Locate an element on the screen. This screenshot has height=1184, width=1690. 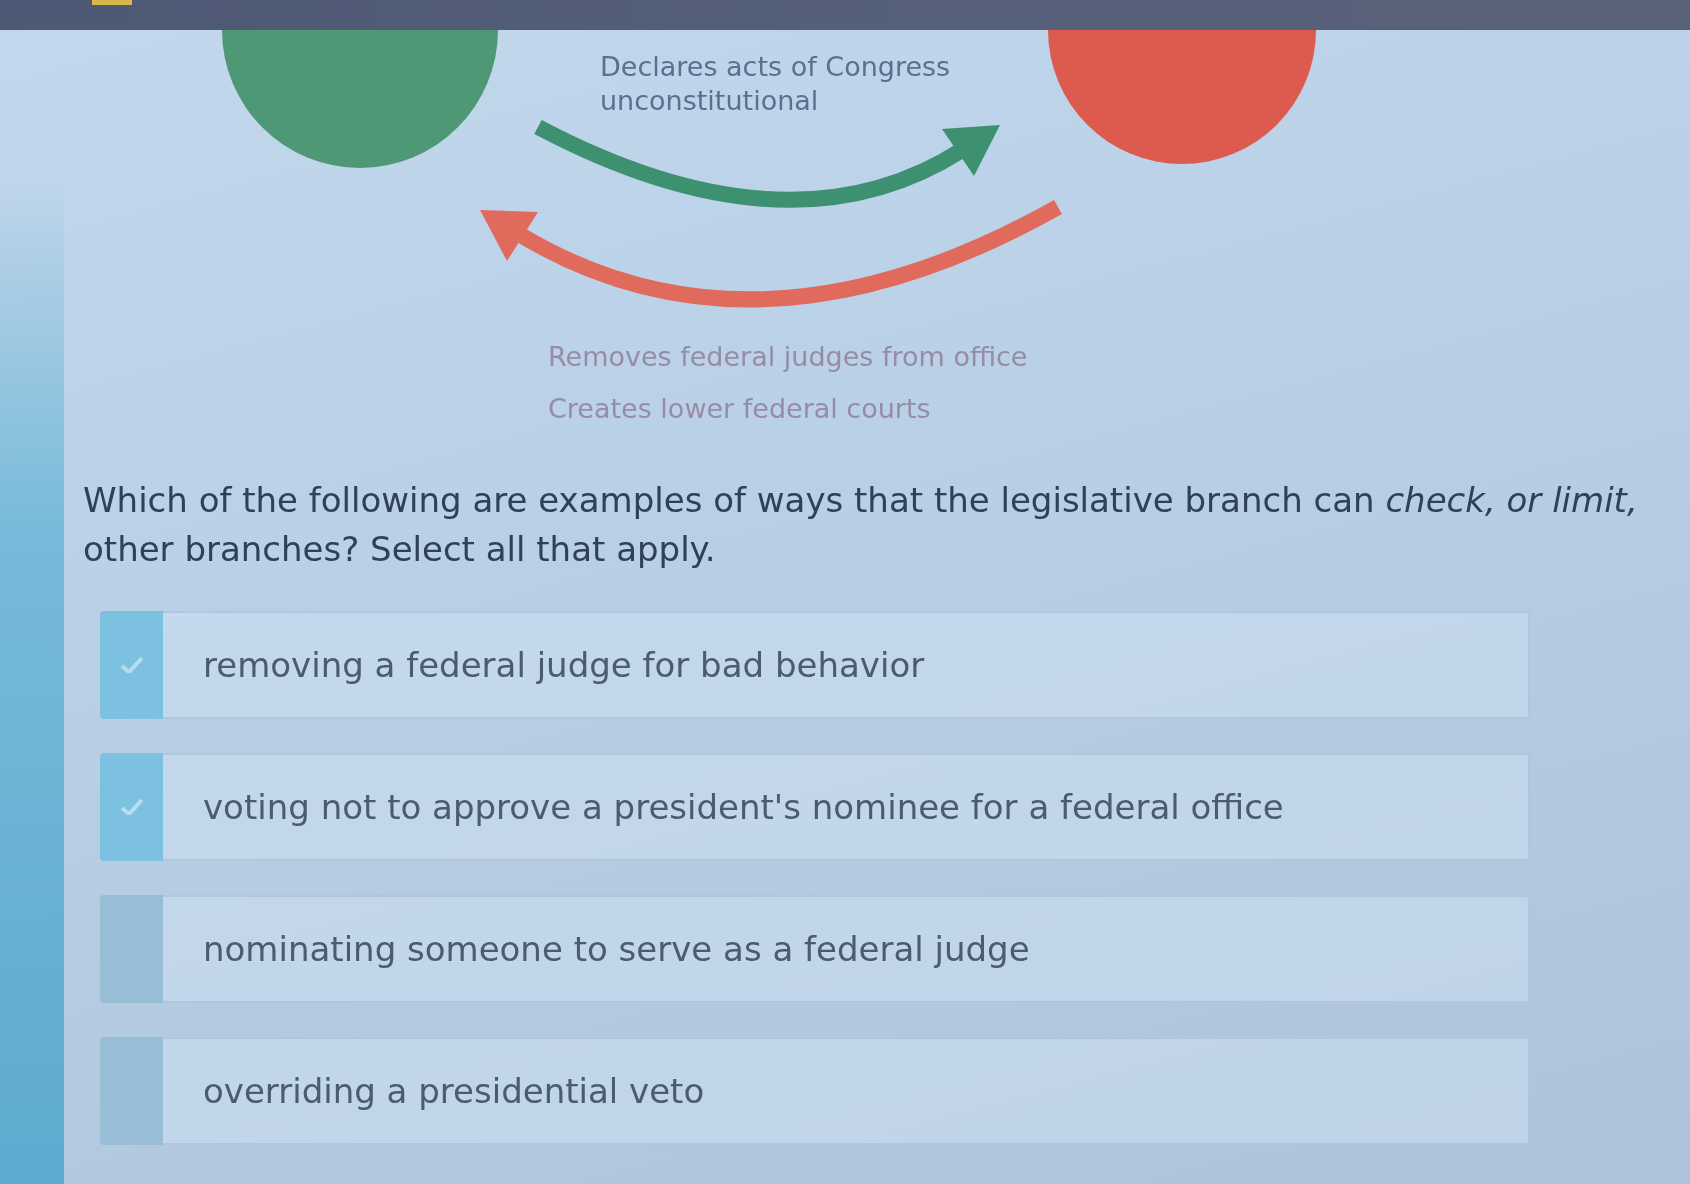
answer-option: nominating someone to serve as a federal judge is located at coordinates (815, 949).